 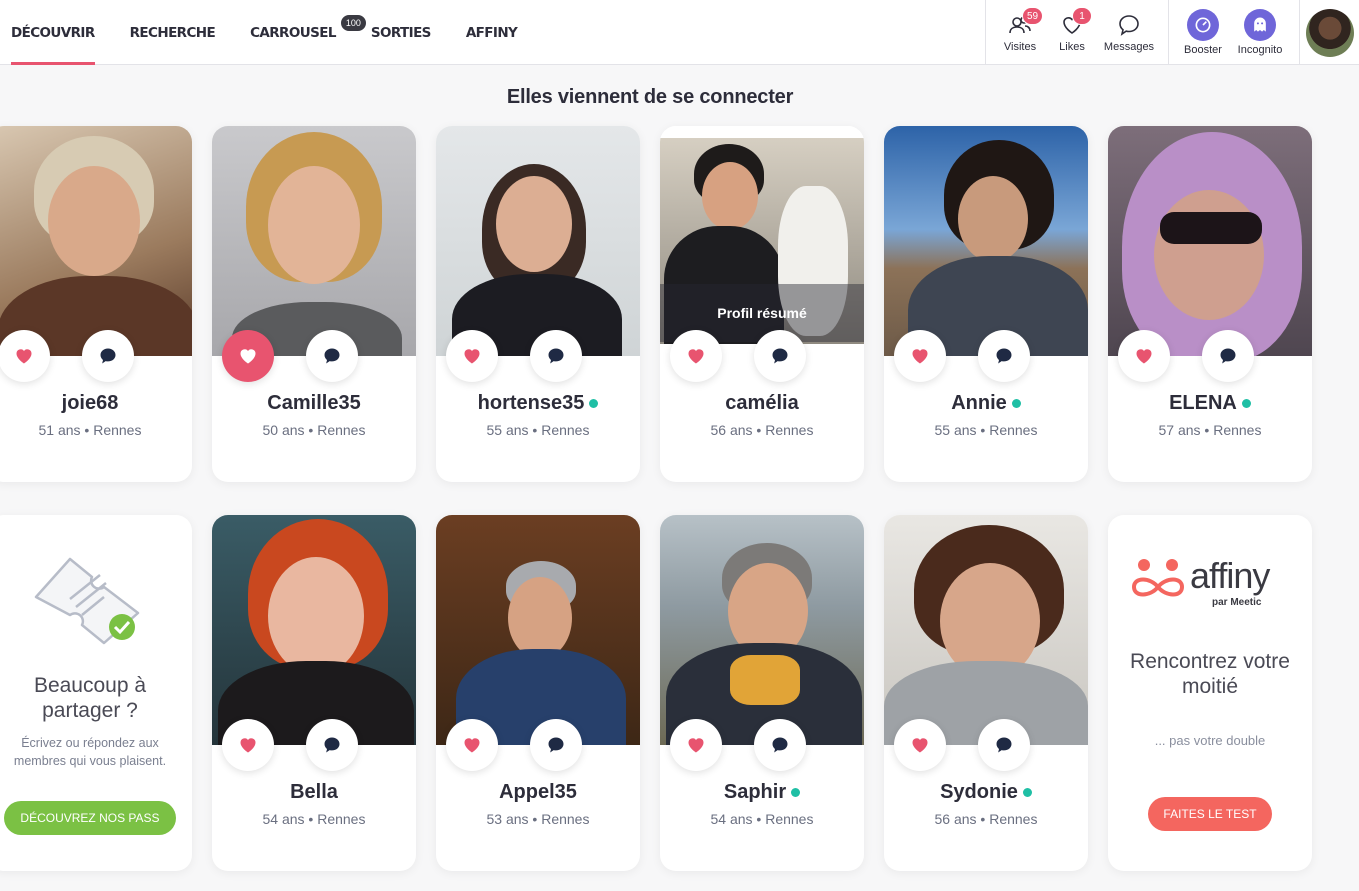 What do you see at coordinates (90, 818) in the screenshot?
I see `discover-pass-button: DÉCOUVREZ NOS PASS` at bounding box center [90, 818].